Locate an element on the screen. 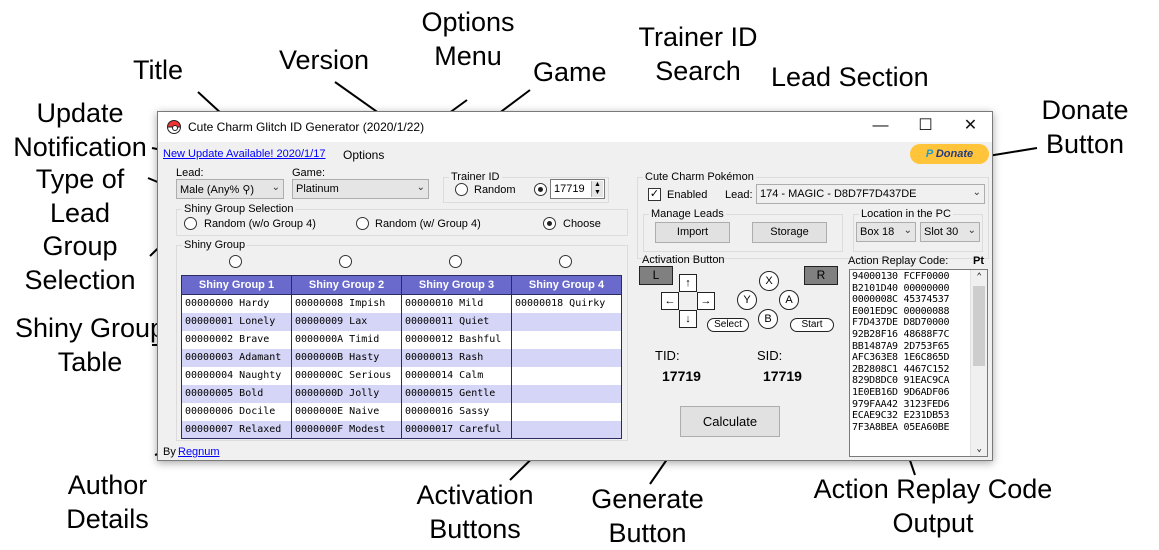 The image size is (1159, 550). import-button: Import is located at coordinates (692, 232).